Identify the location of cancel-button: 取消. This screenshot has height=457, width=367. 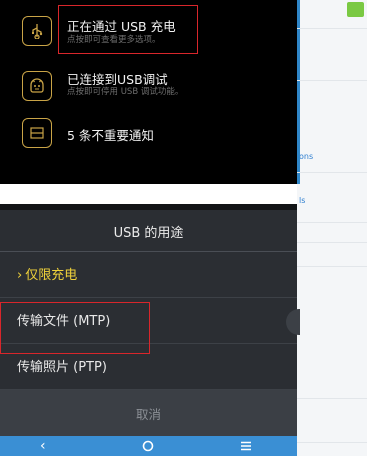
(148, 413).